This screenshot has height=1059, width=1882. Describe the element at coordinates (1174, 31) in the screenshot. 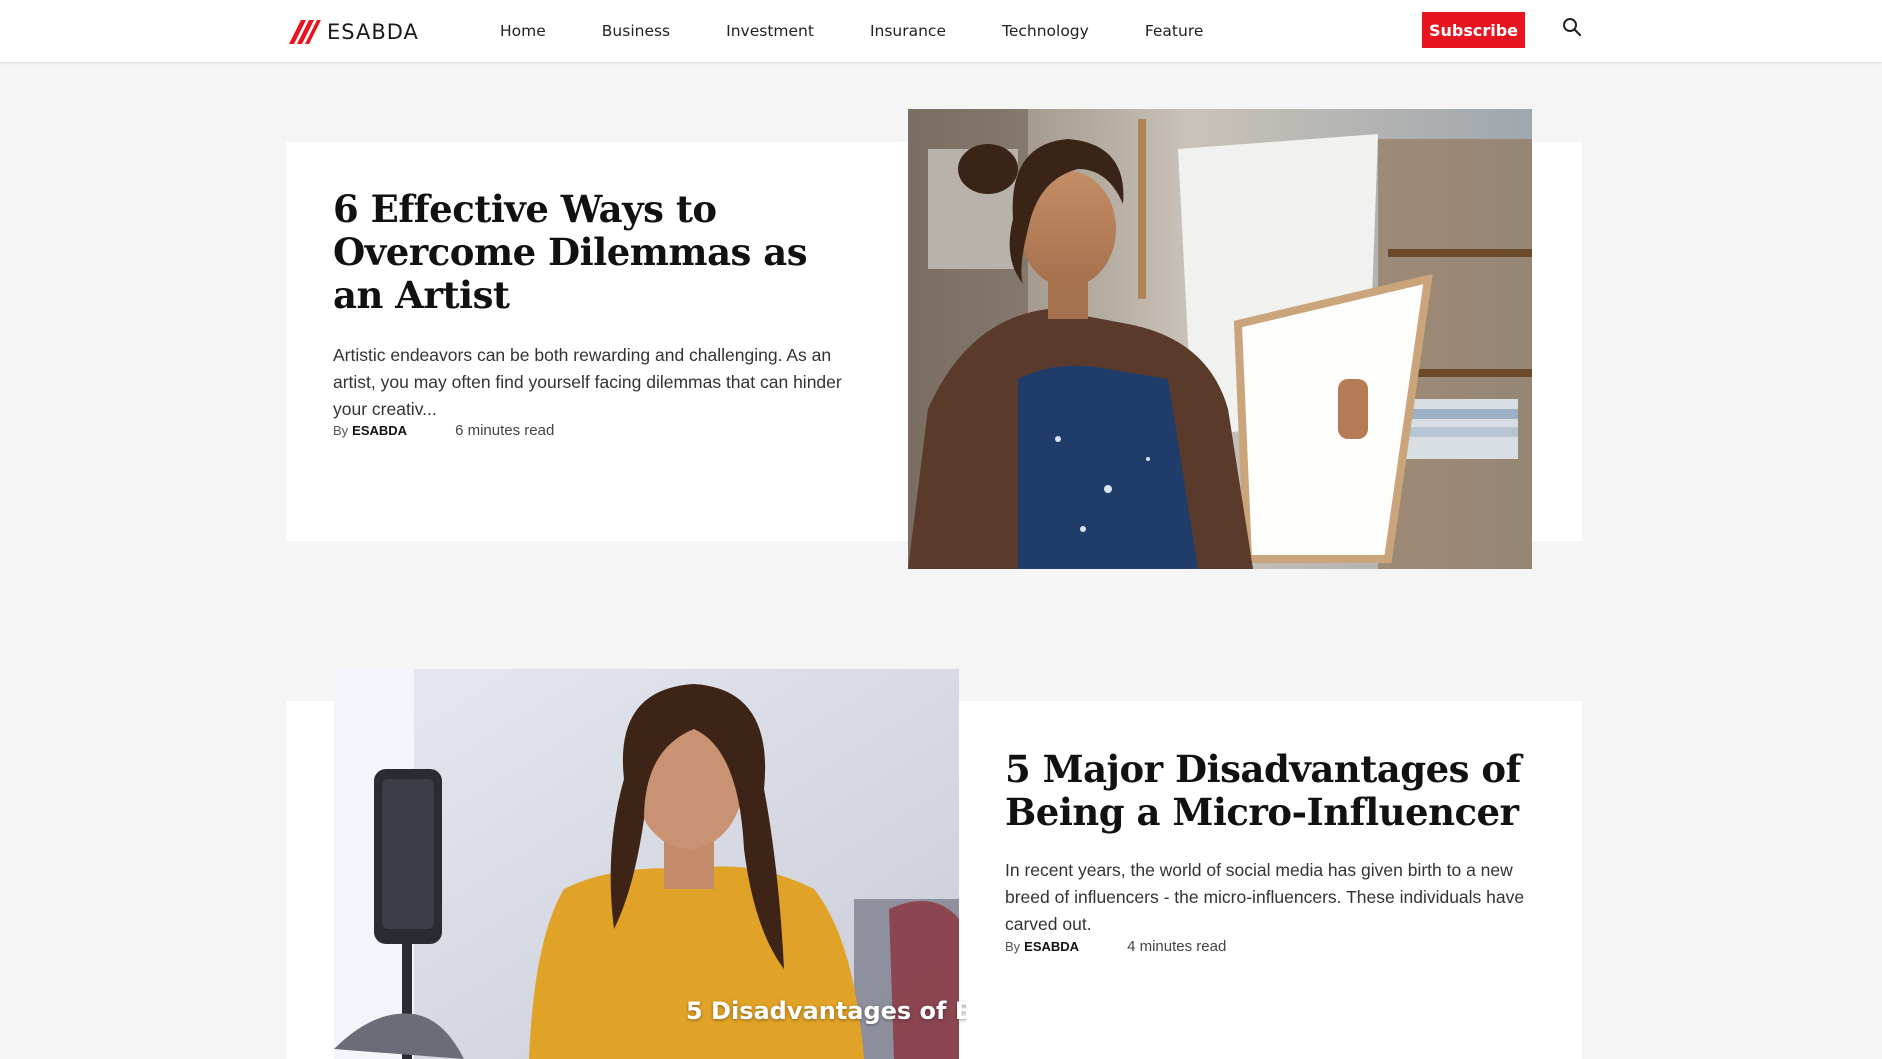

I see `nav-item-feature: Feature` at that location.